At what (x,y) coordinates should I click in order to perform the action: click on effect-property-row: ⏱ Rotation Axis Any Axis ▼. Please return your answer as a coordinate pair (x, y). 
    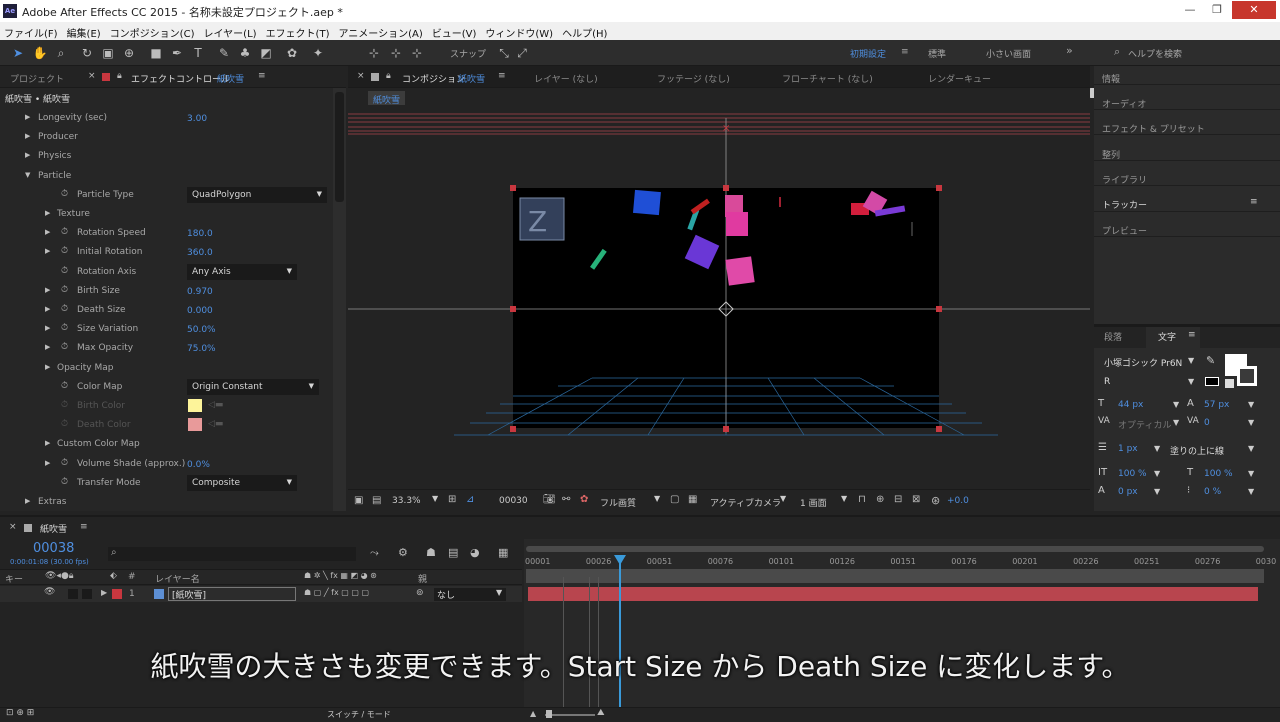
    Looking at the image, I should click on (166, 272).